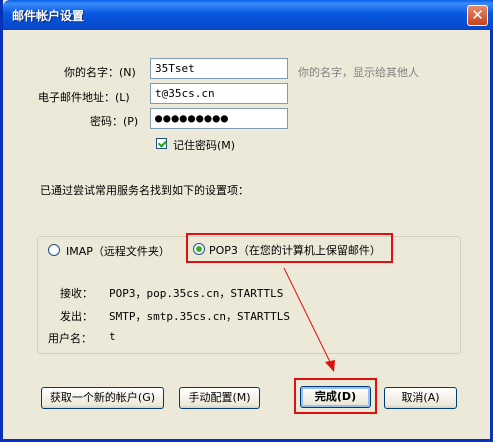  I want to click on annotation-arrow, so click(309, 319).